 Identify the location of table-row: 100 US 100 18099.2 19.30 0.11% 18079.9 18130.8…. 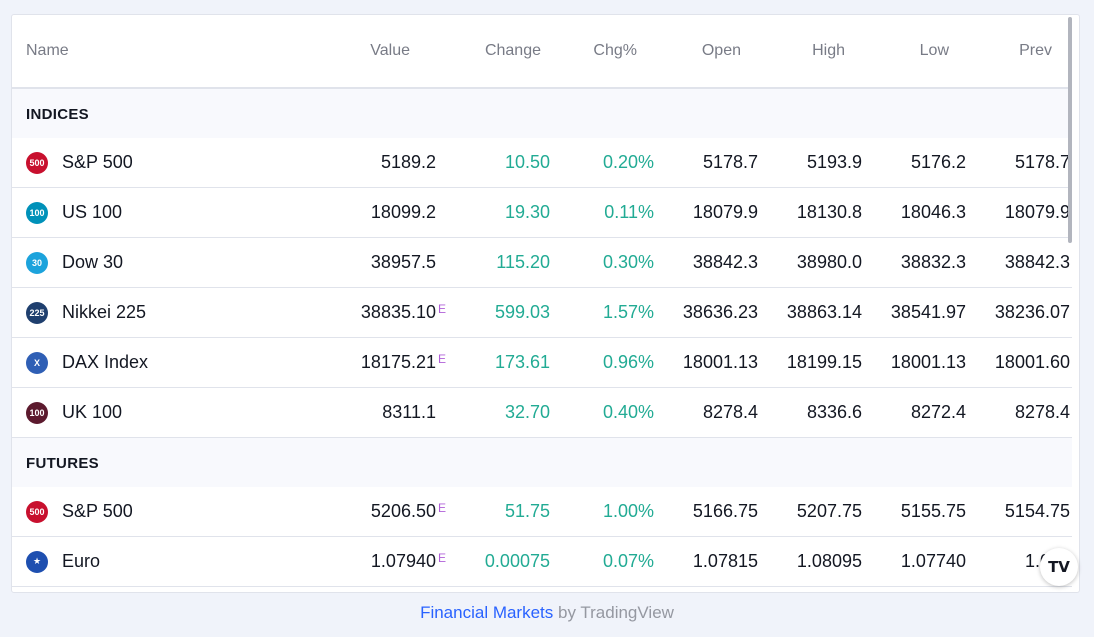
(542, 213).